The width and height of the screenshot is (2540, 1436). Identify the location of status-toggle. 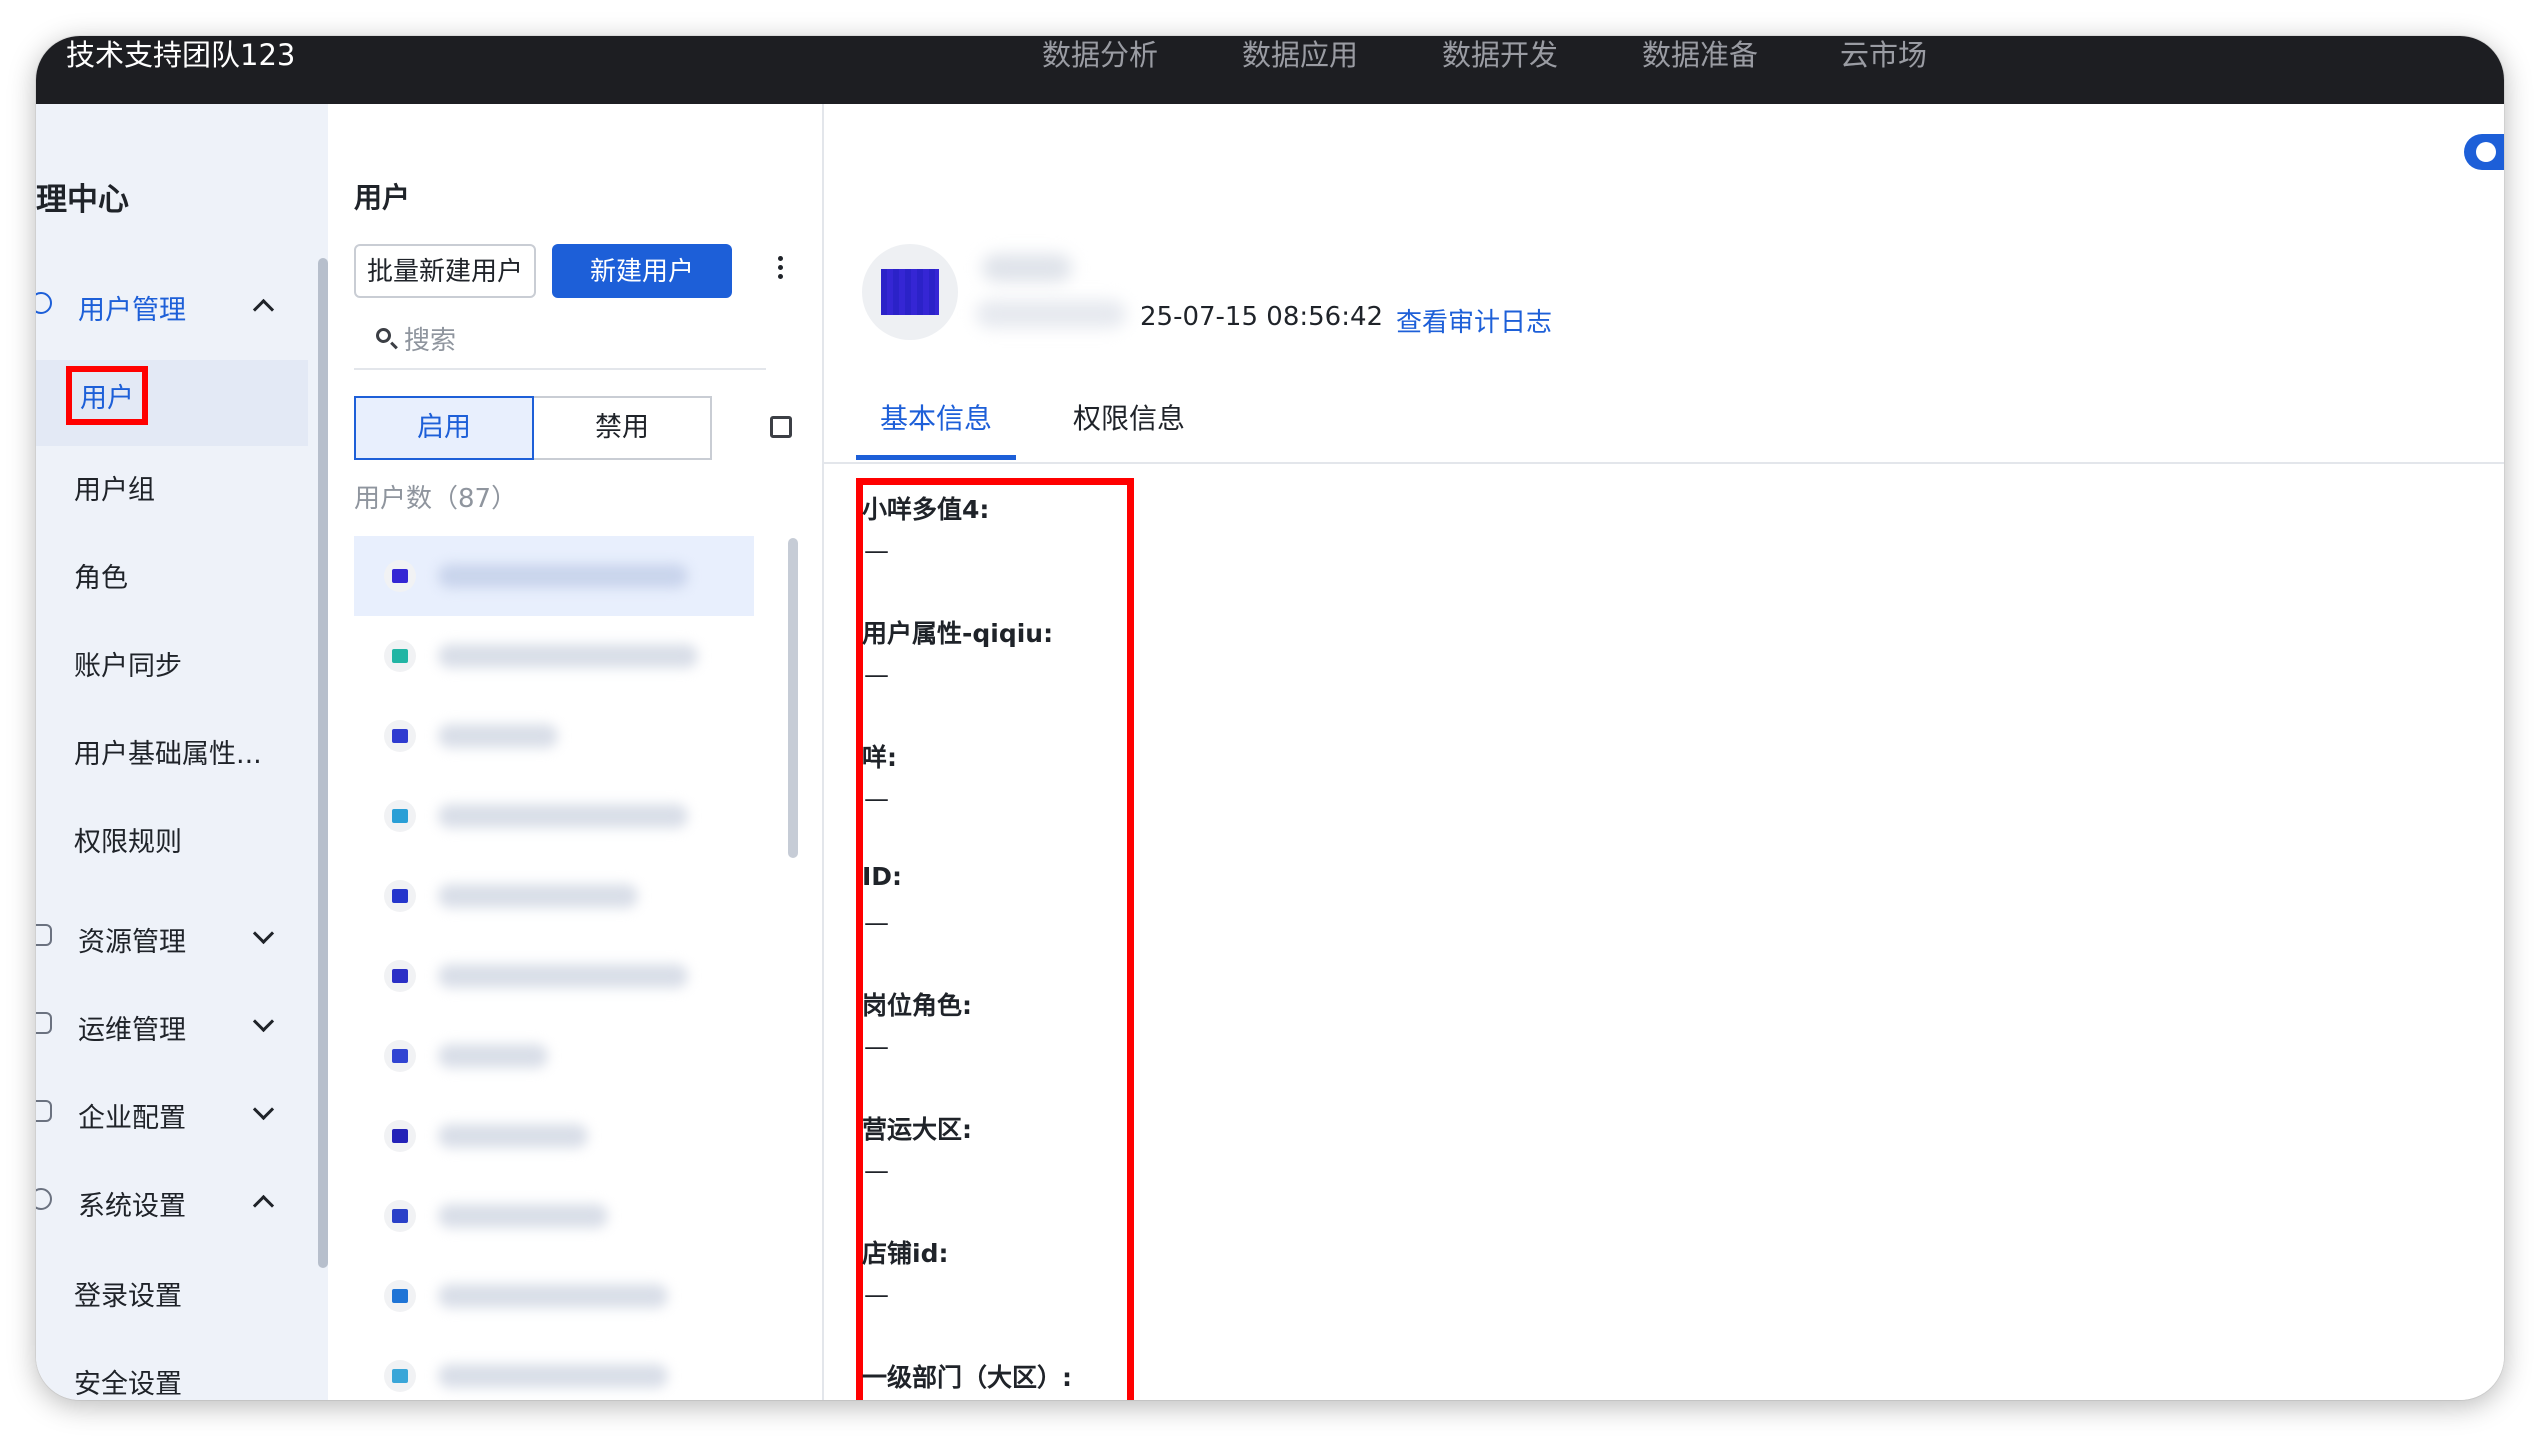
(2484, 152).